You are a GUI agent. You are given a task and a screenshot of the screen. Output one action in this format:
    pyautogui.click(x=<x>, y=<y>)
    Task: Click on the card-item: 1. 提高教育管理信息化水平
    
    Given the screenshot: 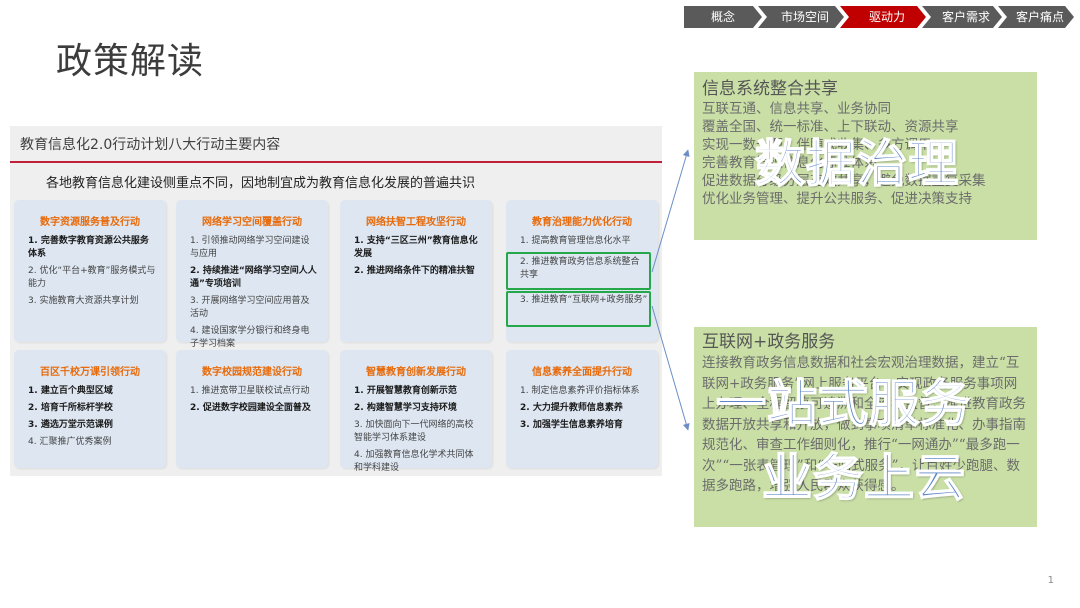 What is the action you would take?
    pyautogui.click(x=575, y=241)
    